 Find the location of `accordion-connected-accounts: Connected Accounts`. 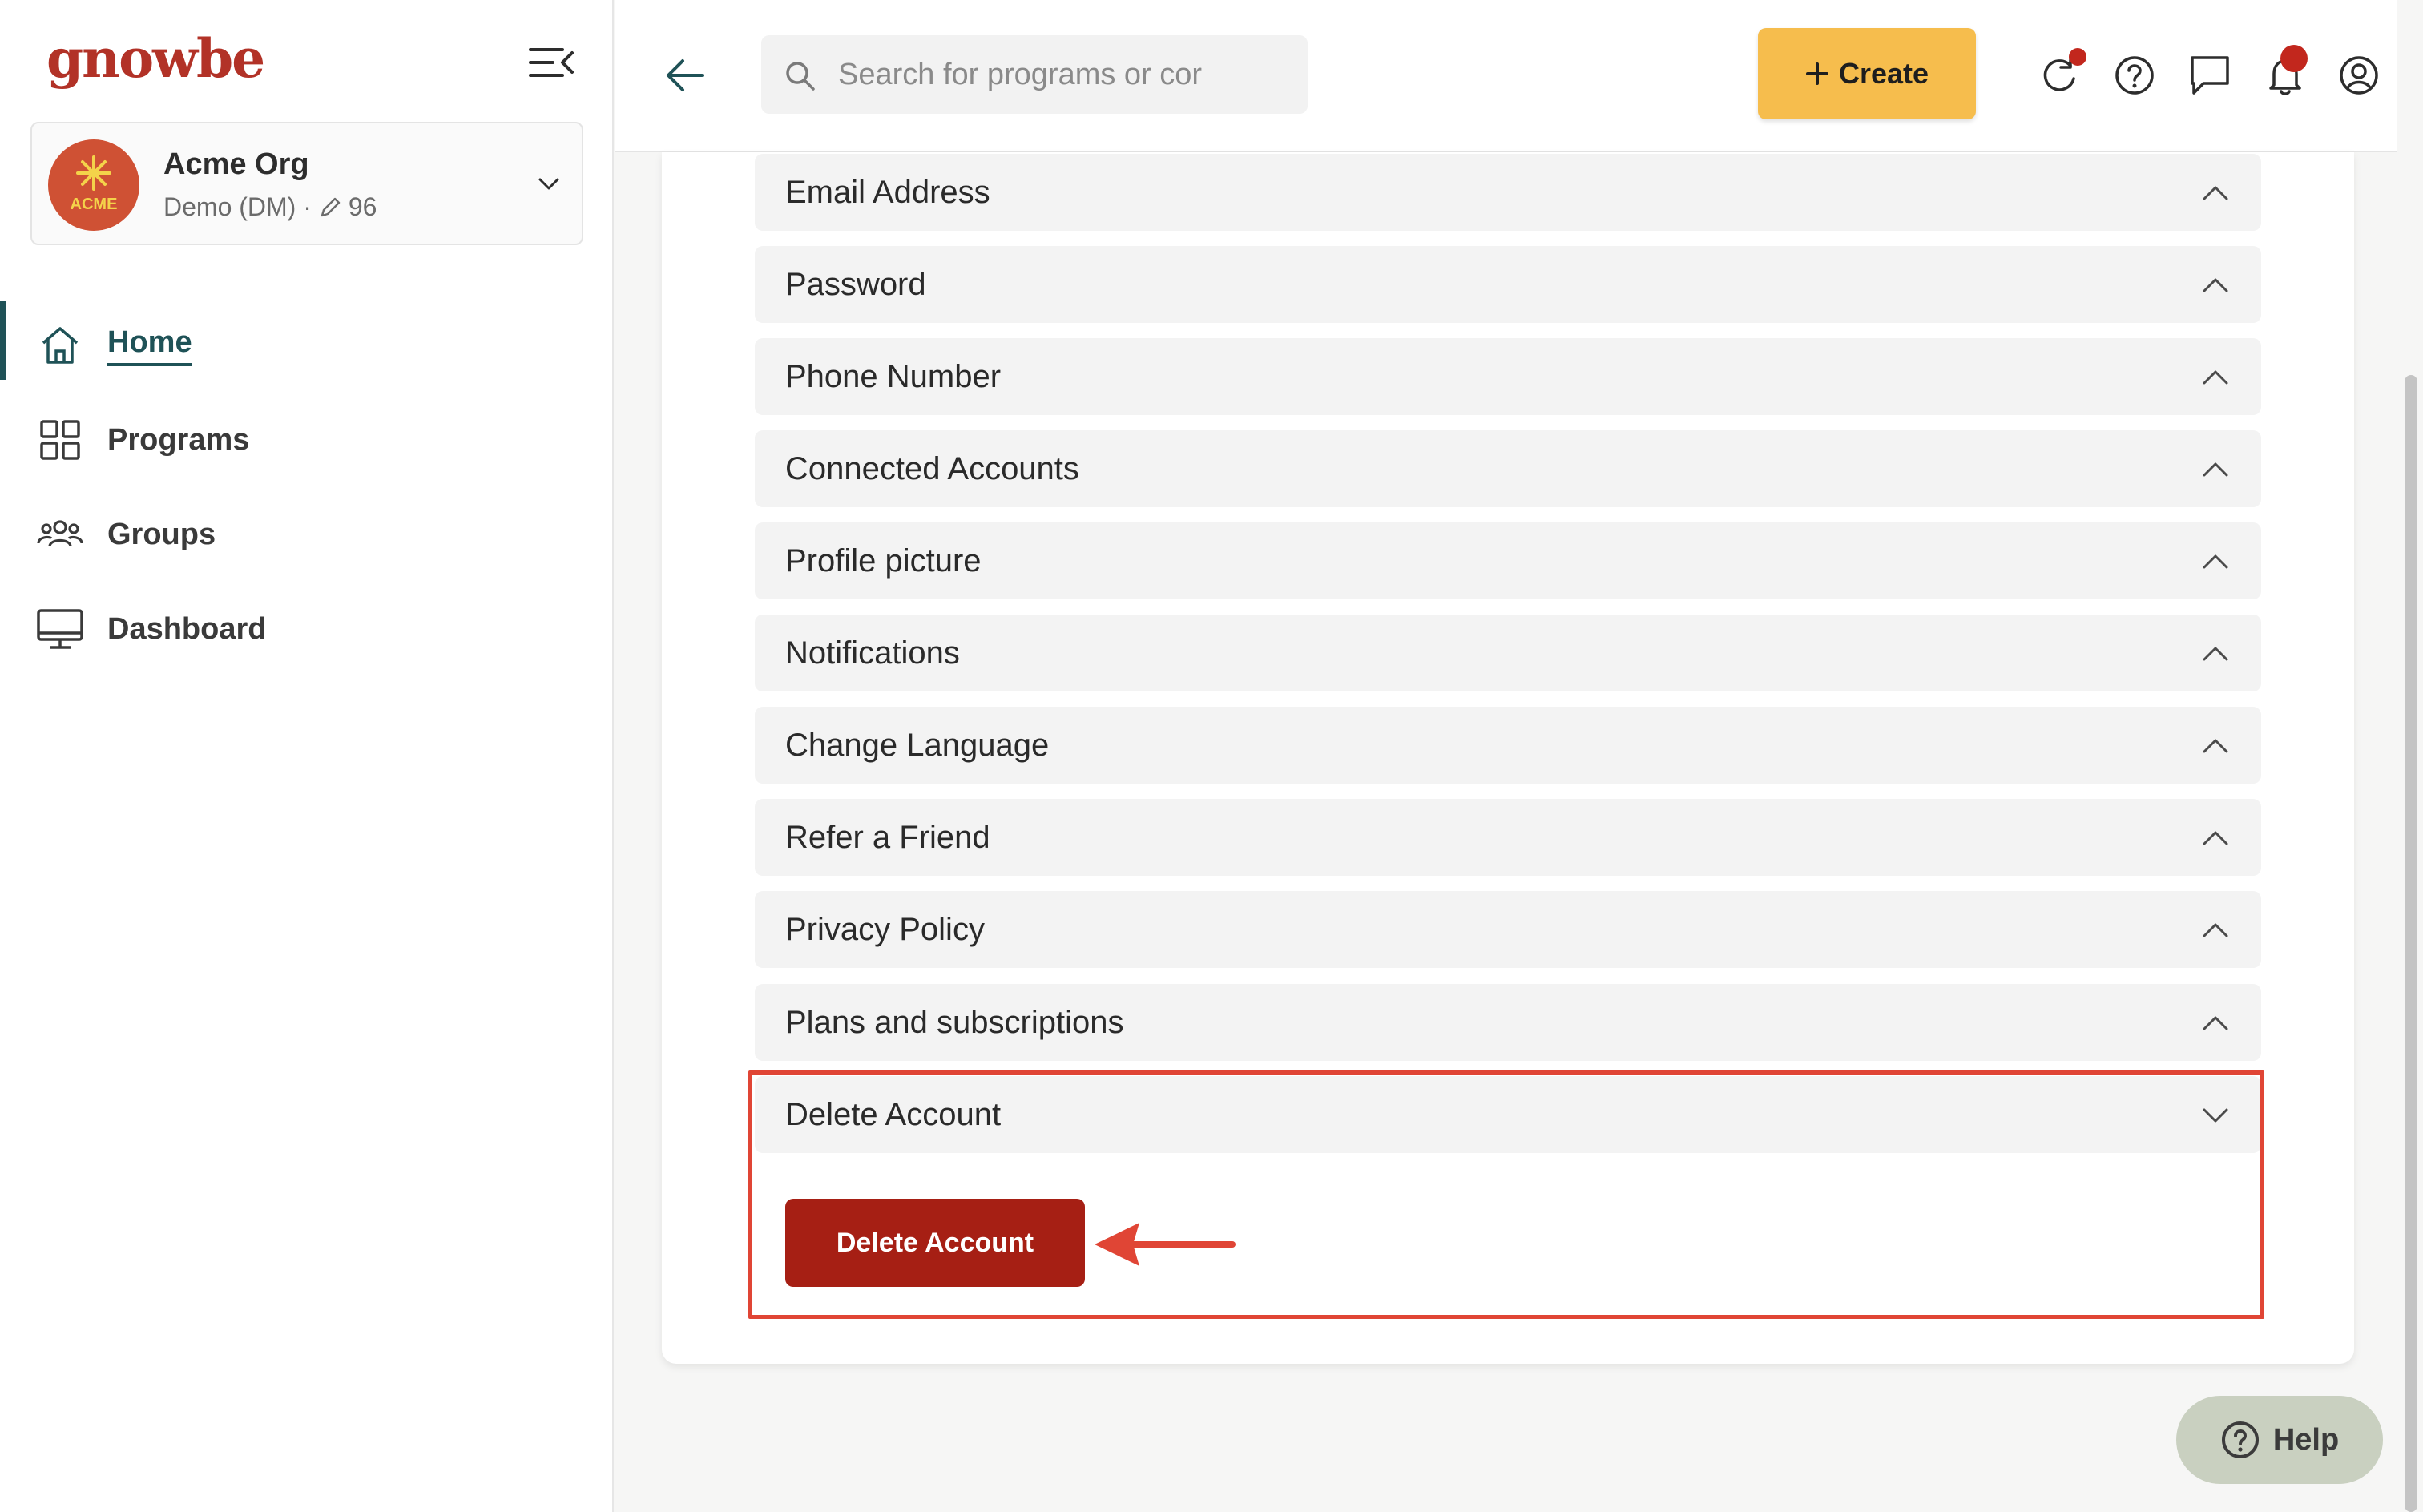

accordion-connected-accounts: Connected Accounts is located at coordinates (1508, 468).